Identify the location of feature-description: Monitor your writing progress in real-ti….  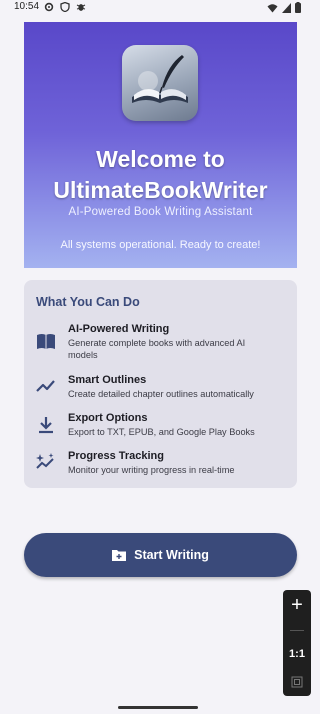
(151, 470).